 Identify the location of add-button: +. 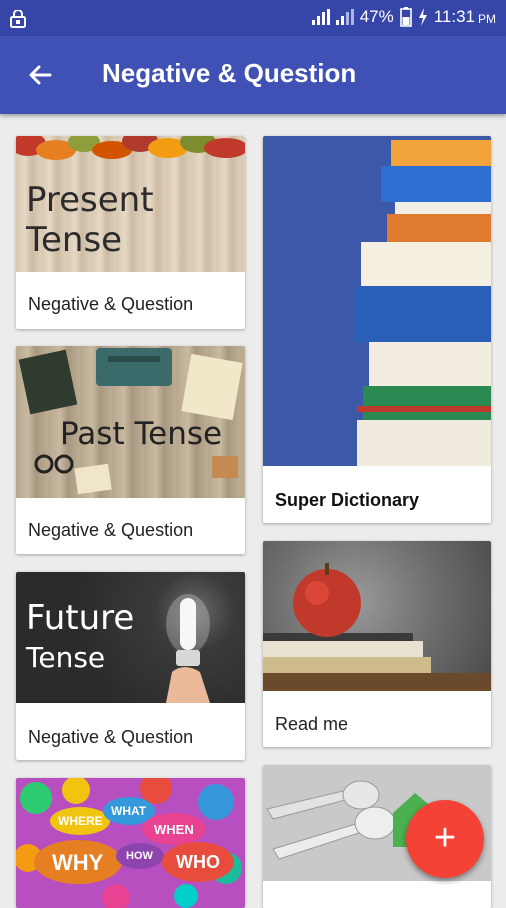
(445, 839).